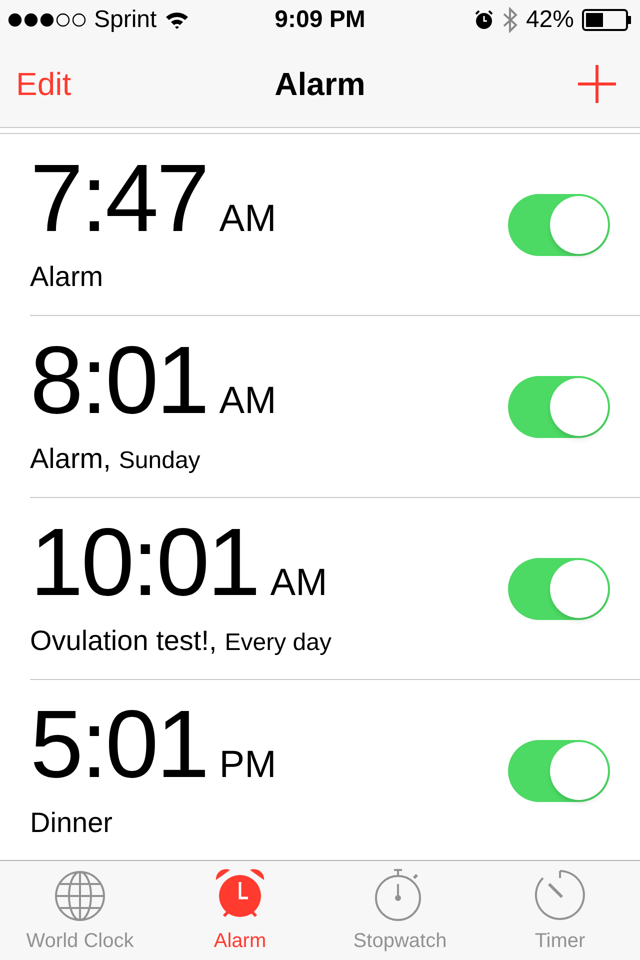 This screenshot has height=960, width=640. Describe the element at coordinates (240, 910) in the screenshot. I see `tab: Alarm` at that location.